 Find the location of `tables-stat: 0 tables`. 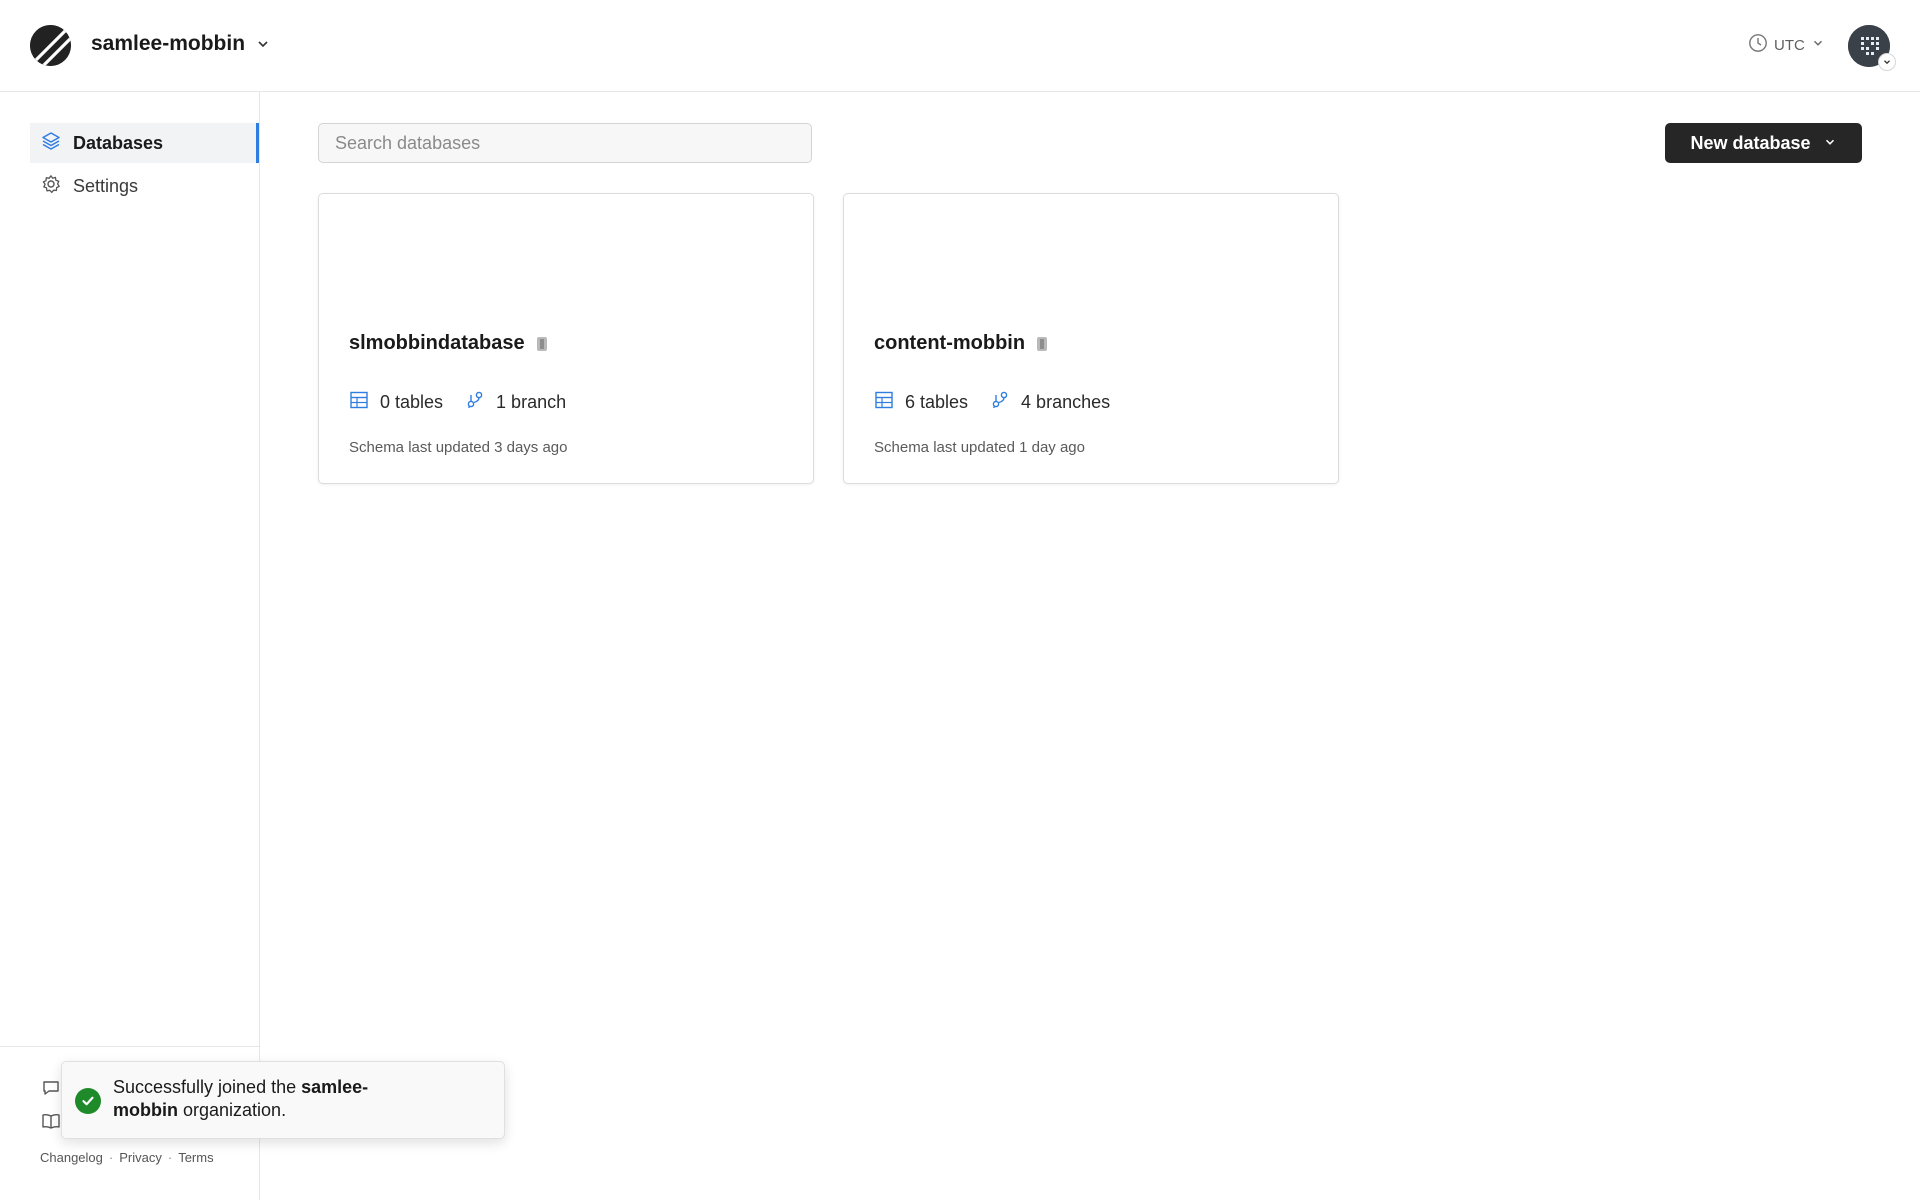

tables-stat: 0 tables is located at coordinates (396, 402).